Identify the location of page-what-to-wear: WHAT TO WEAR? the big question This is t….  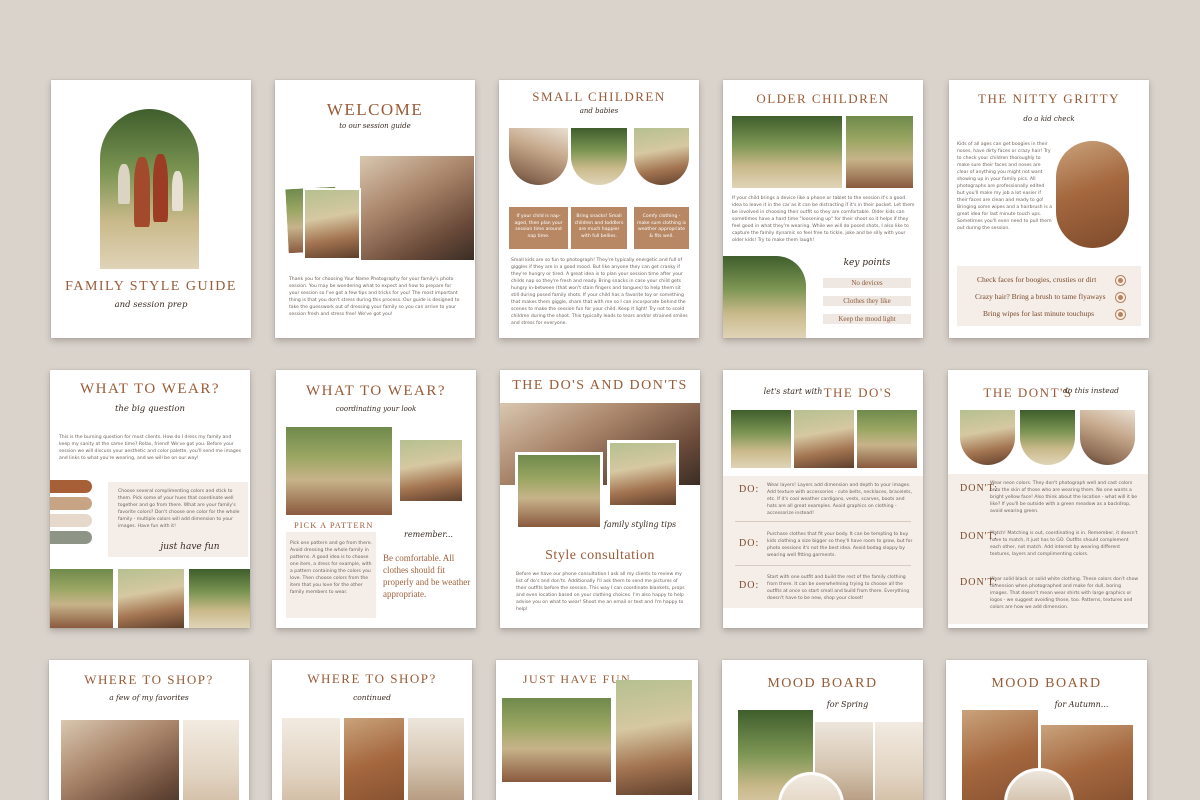
(150, 499).